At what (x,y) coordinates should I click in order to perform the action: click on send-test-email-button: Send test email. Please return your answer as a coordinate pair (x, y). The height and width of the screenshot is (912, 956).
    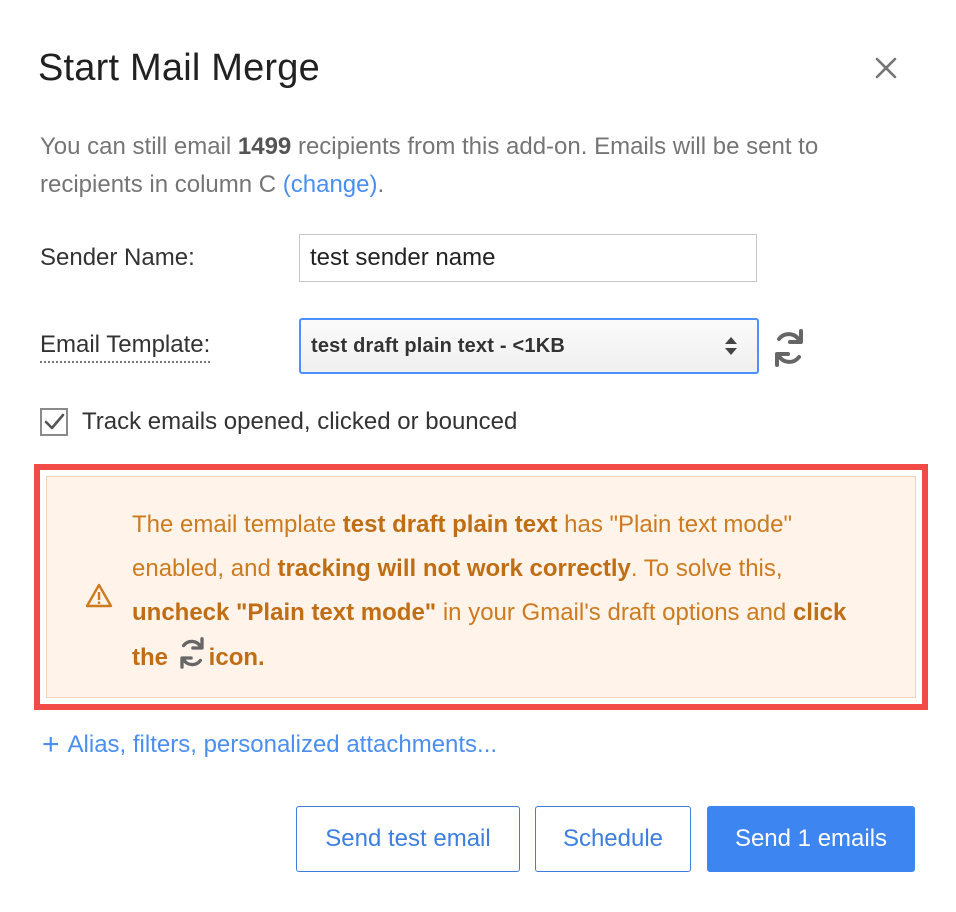
    Looking at the image, I should click on (408, 839).